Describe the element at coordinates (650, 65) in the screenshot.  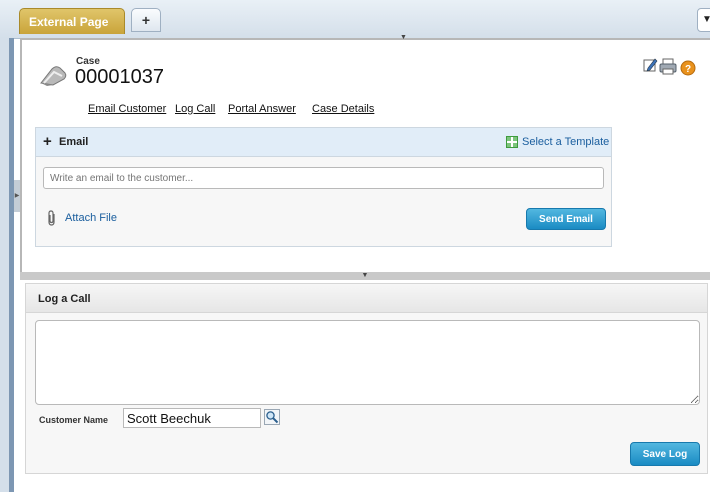
I see `edit-icon` at that location.